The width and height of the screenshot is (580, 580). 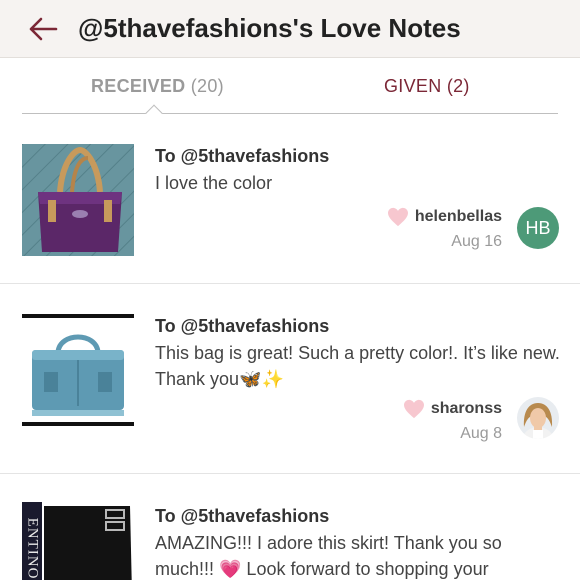 I want to click on avatar, so click(x=538, y=418).